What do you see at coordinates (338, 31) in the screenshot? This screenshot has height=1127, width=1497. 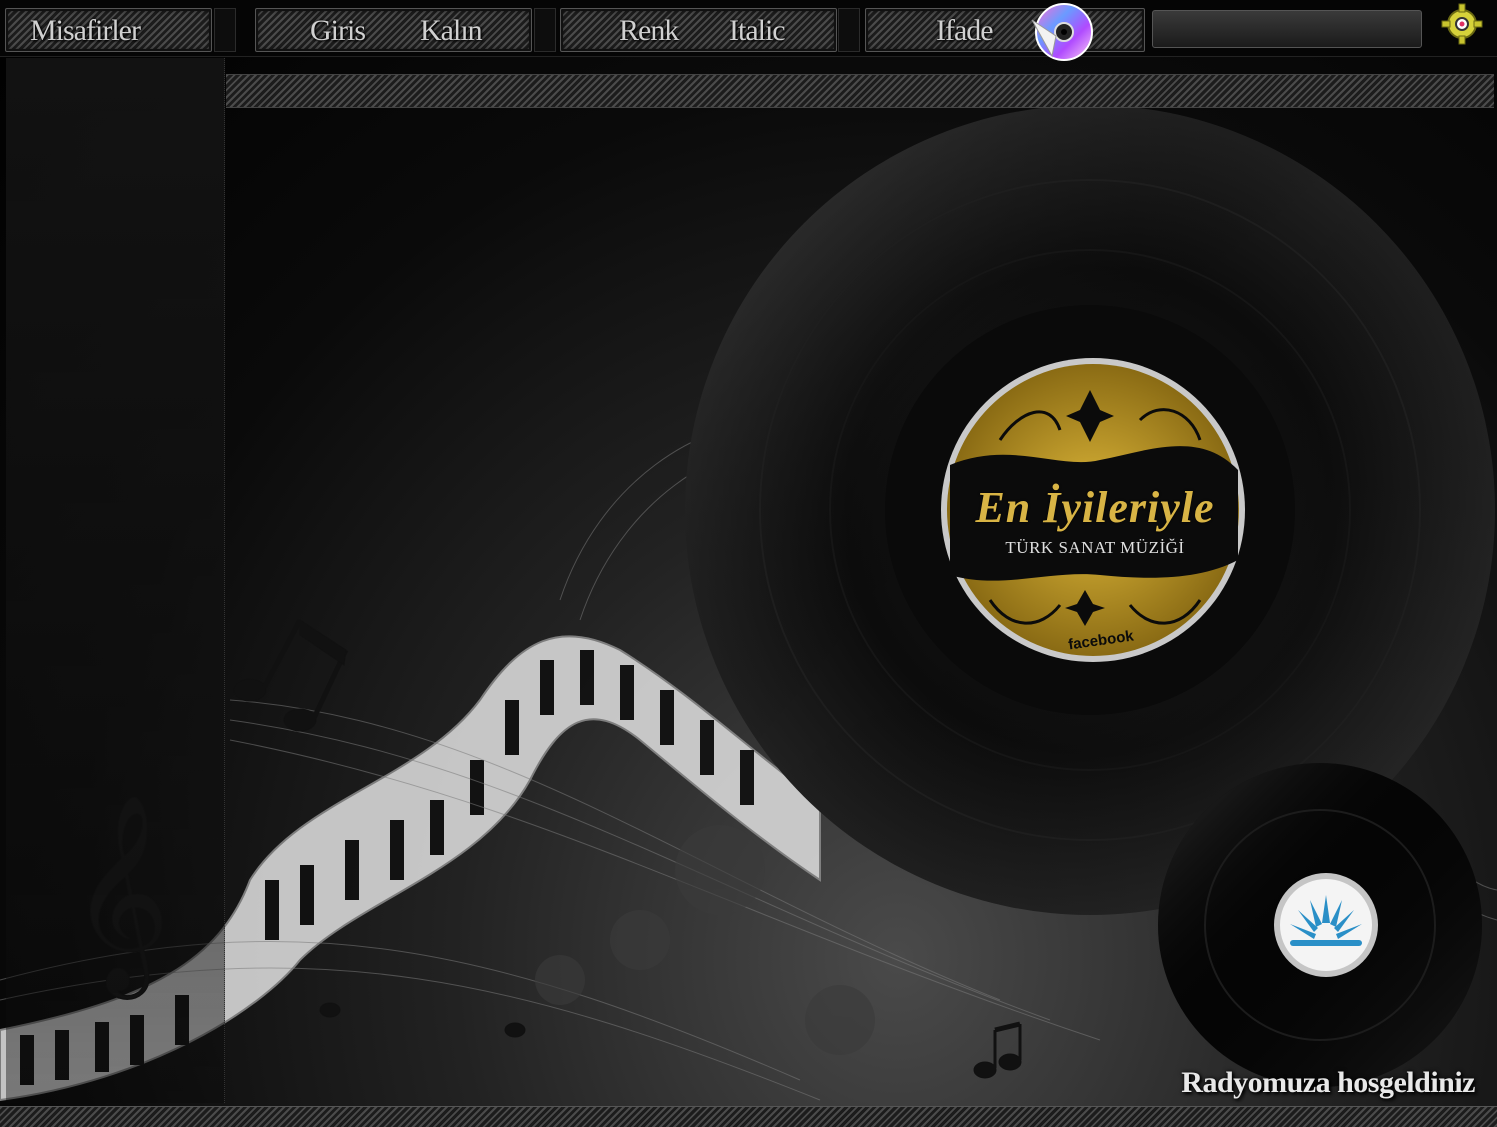 I see `login-button: Giris` at bounding box center [338, 31].